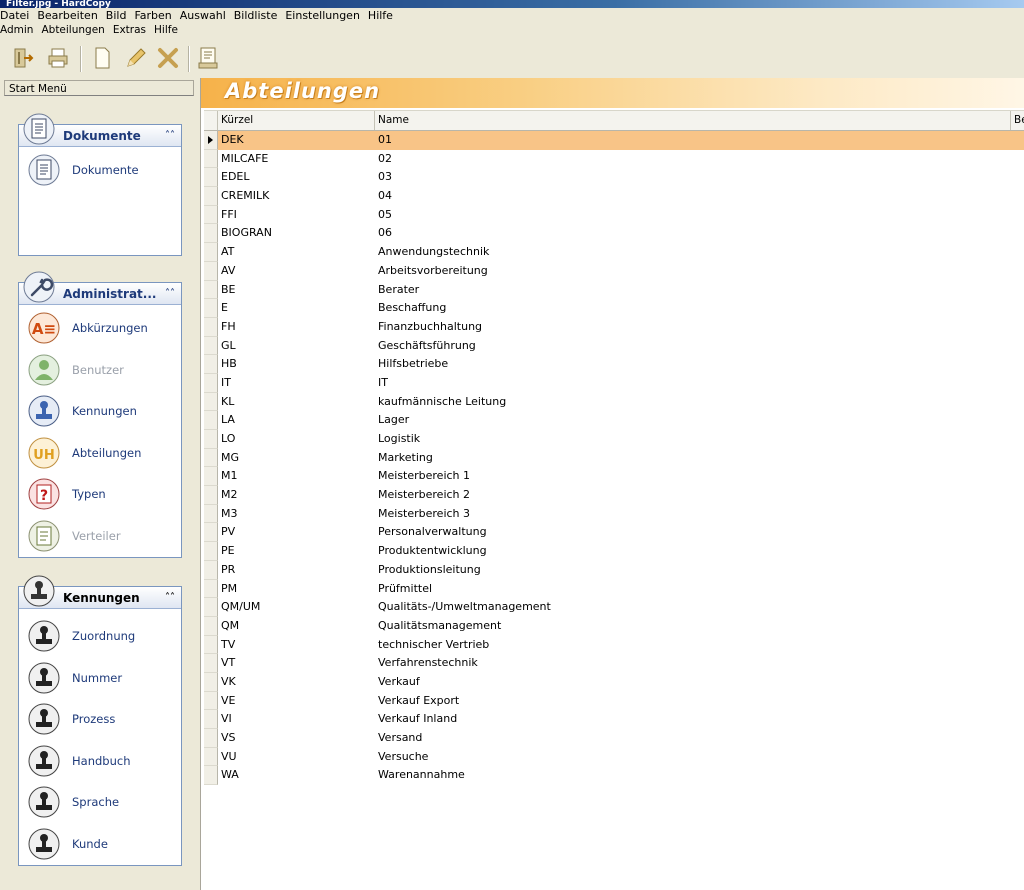 The image size is (1024, 890). What do you see at coordinates (614, 645) in the screenshot?
I see `table-row: TV technischer Vertrieb` at bounding box center [614, 645].